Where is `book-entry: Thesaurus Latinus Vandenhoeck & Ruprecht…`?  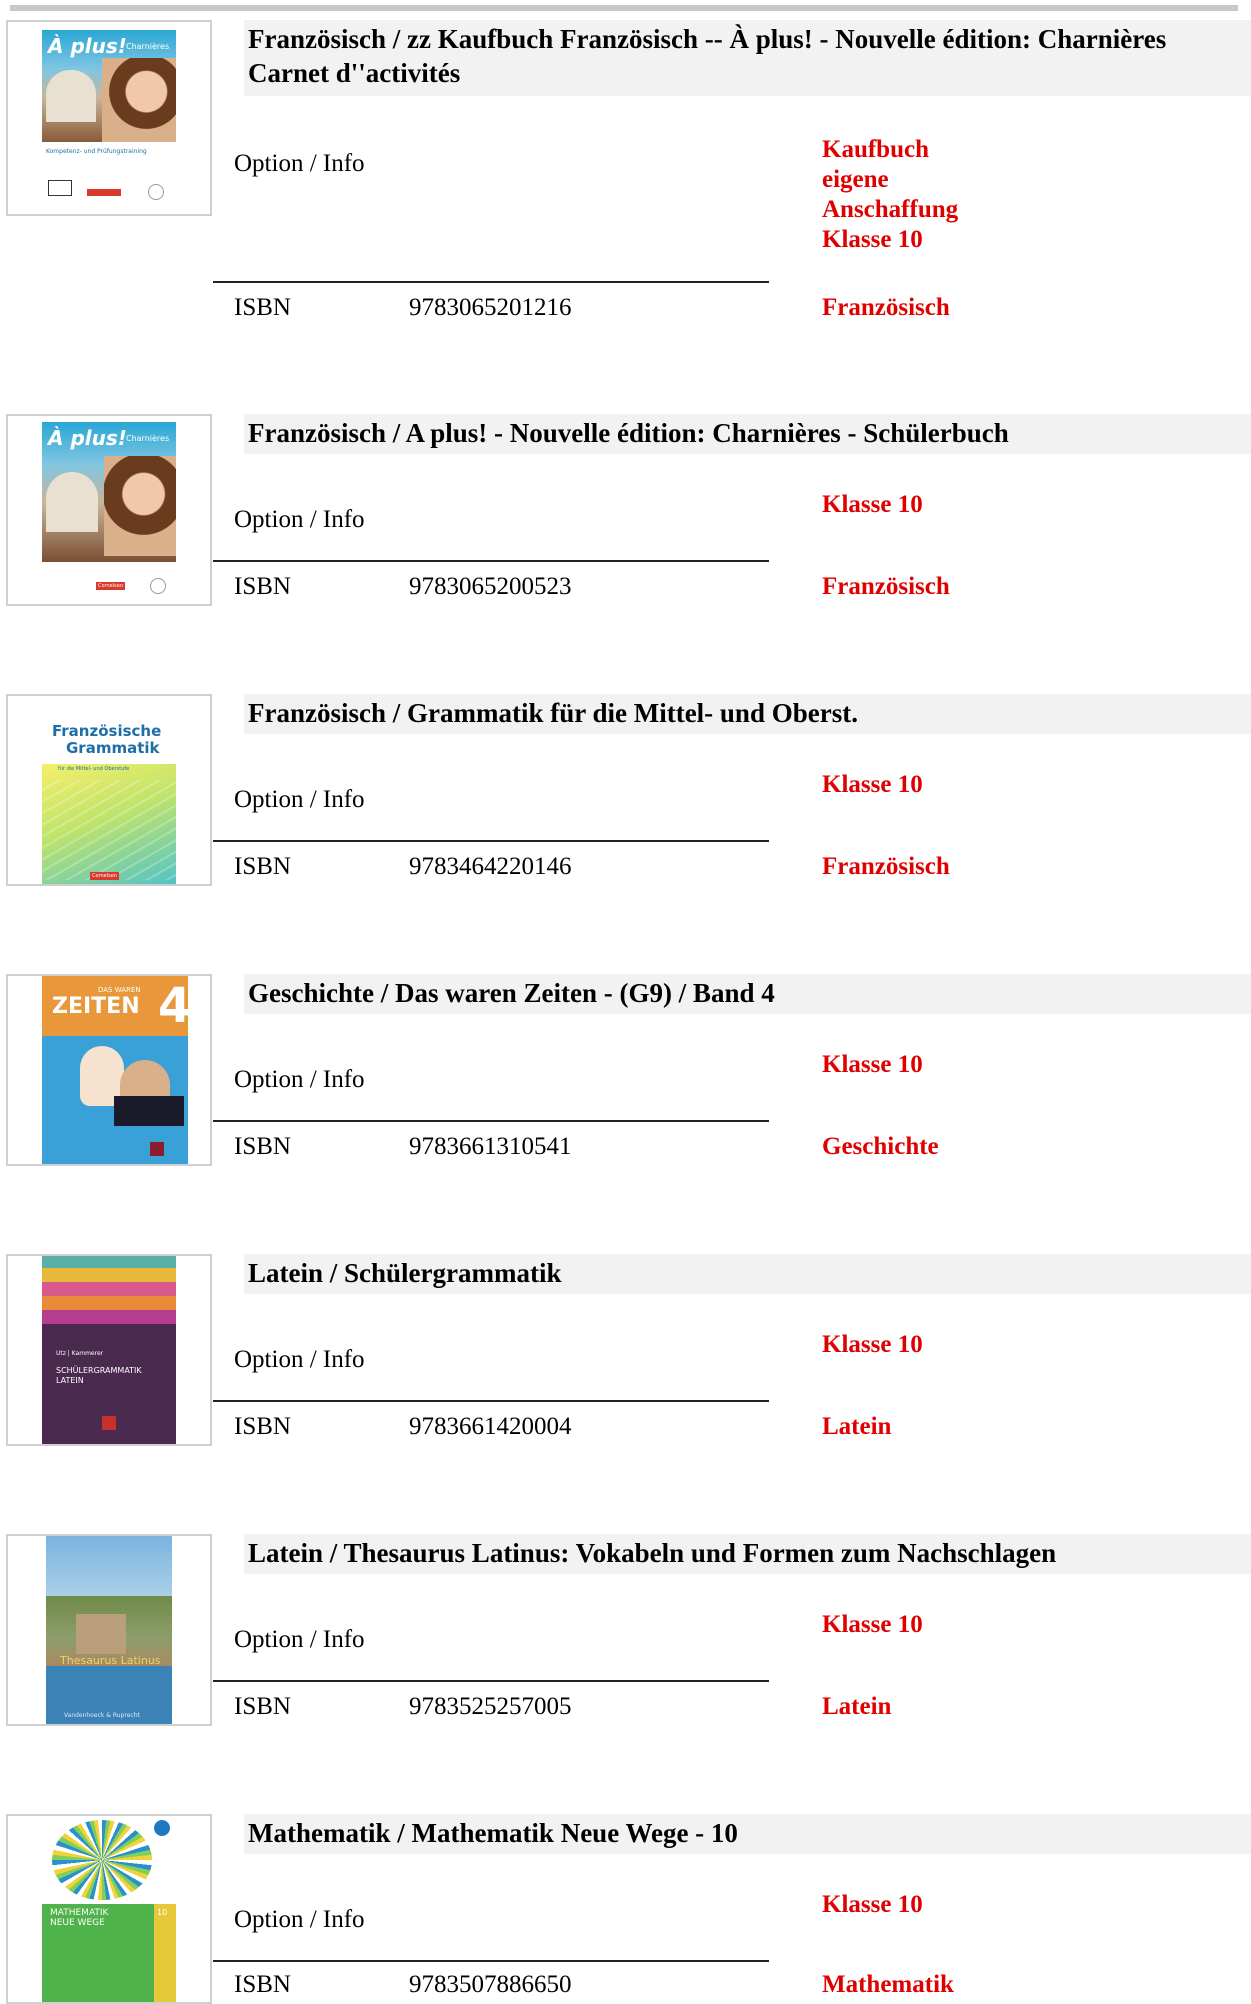
book-entry: Thesaurus Latinus Vandenhoeck & Ruprecht… is located at coordinates (625, 1664).